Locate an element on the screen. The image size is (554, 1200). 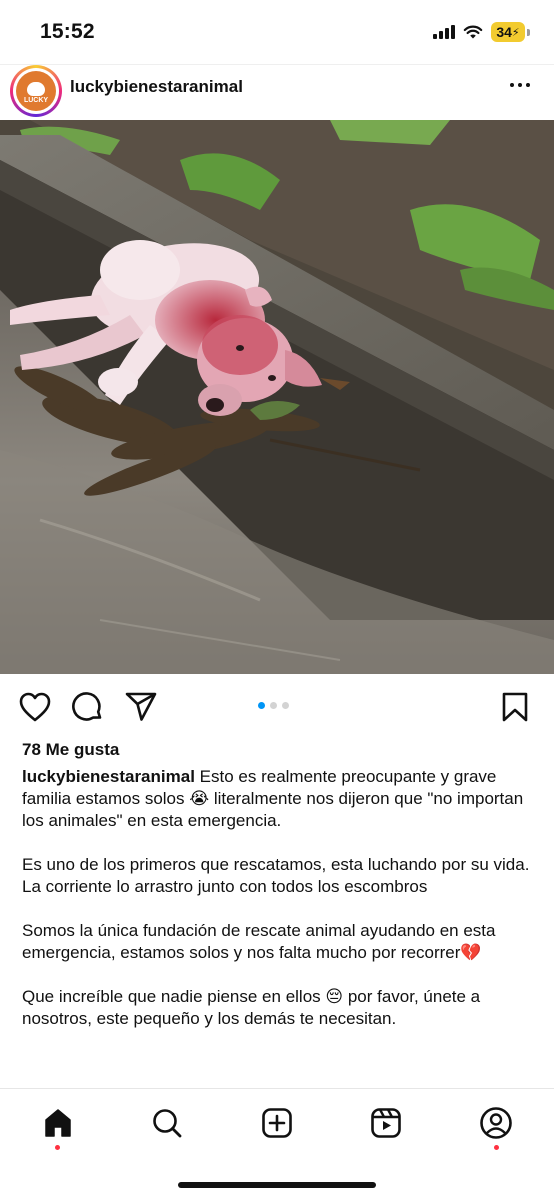
profile-icon is located at coordinates (496, 1123).